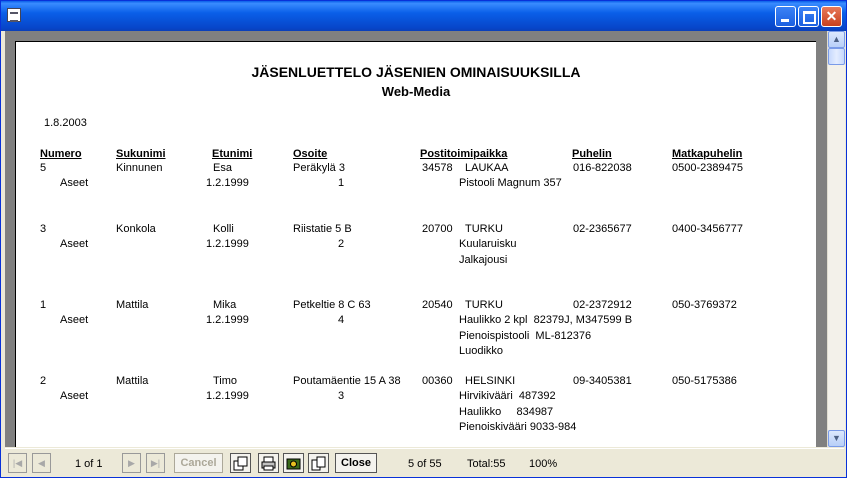 The image size is (847, 478). I want to click on report-title: JÄSENLUETTELO JÄSENIEN OMINAISUUKSILLA, so click(416, 72).